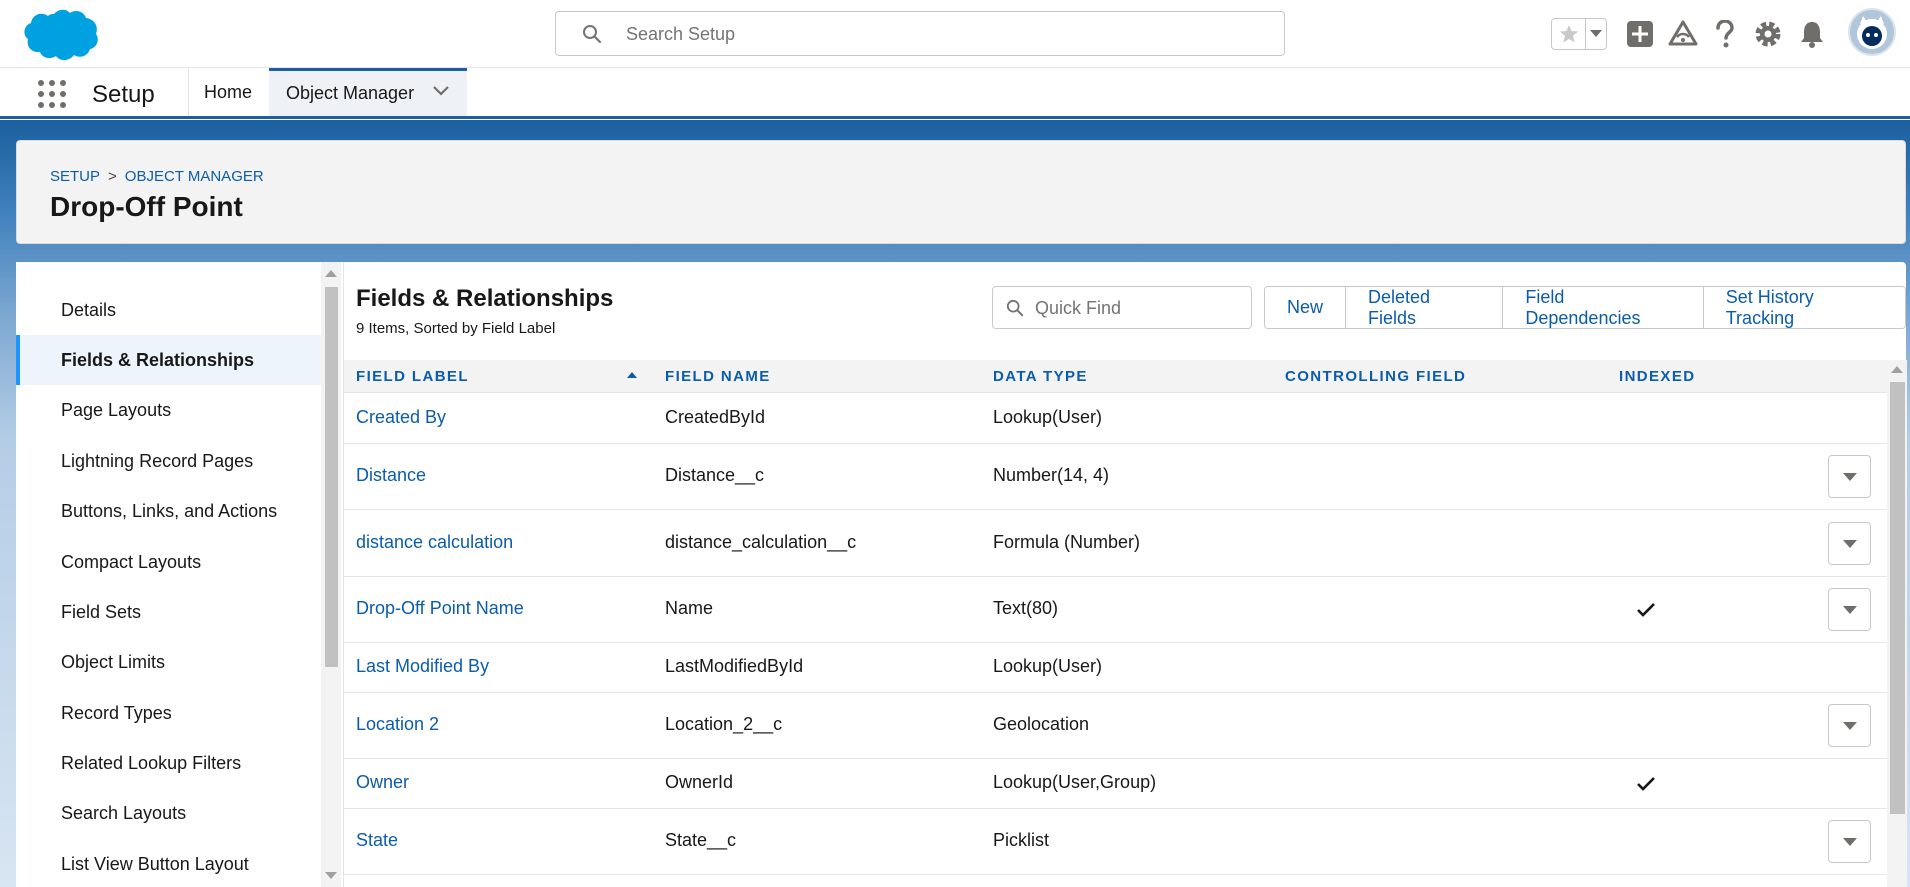 The height and width of the screenshot is (887, 1910). Describe the element at coordinates (168, 562) in the screenshot. I see `sidebar-item-compact-layouts: Compact Layouts` at that location.